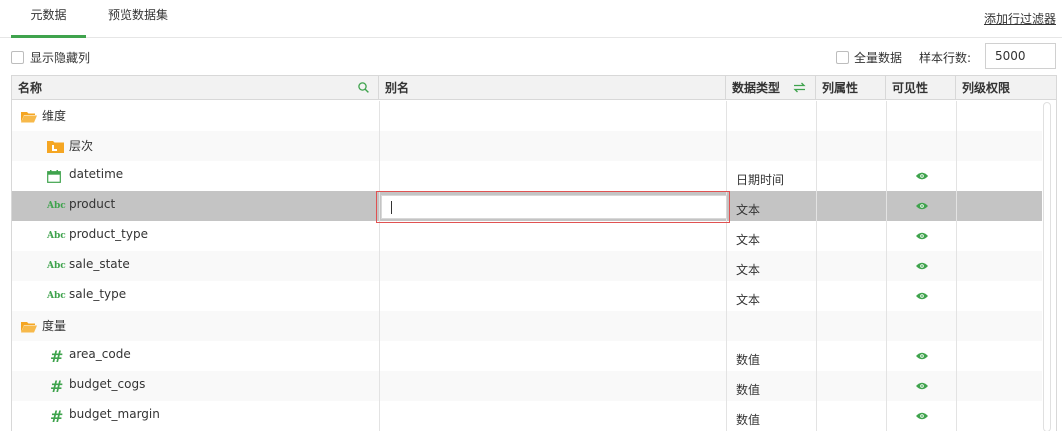 The image size is (1062, 431). What do you see at coordinates (391, 207) in the screenshot?
I see `text-caret` at bounding box center [391, 207].